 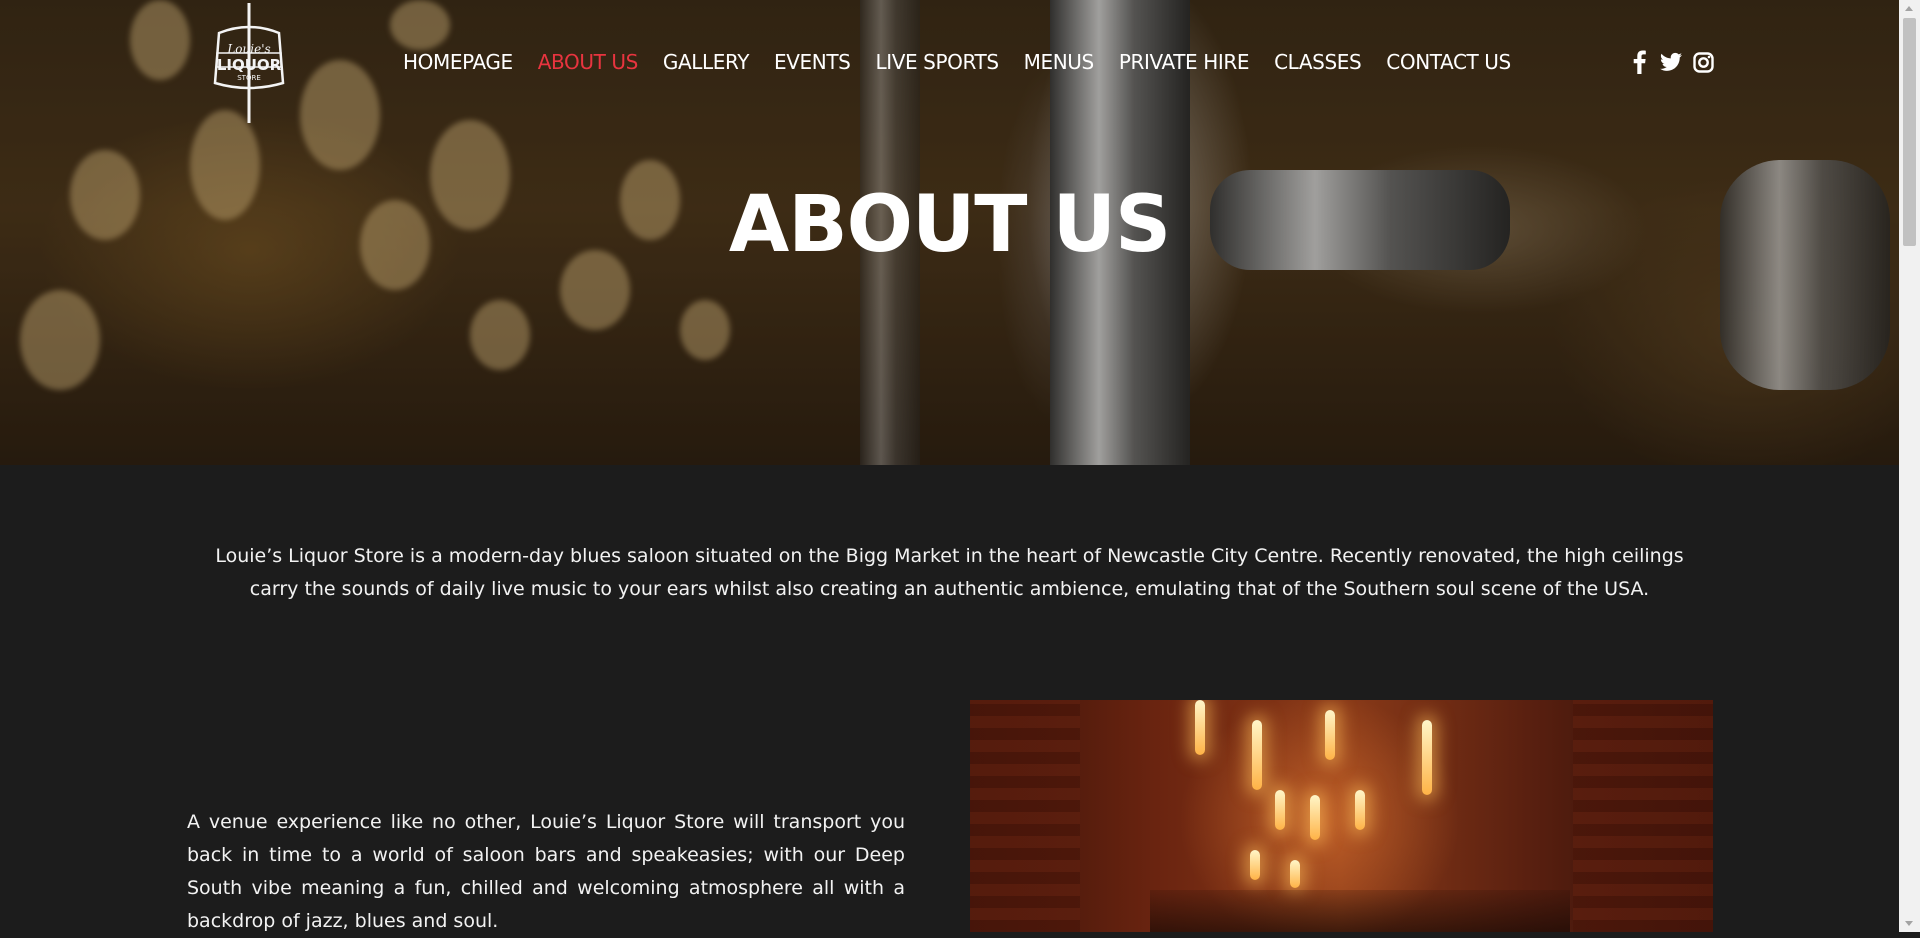 What do you see at coordinates (249, 78) in the screenshot?
I see `logo-text-sub: STORE` at bounding box center [249, 78].